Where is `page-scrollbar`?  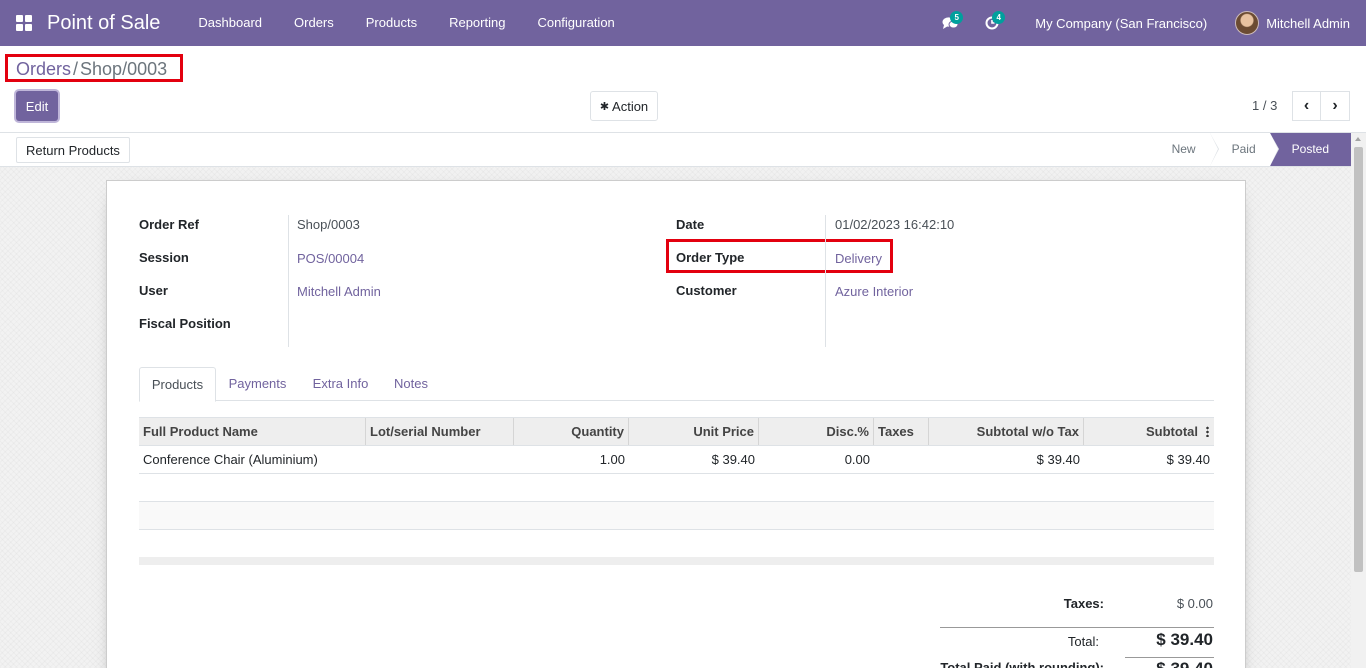 page-scrollbar is located at coordinates (1358, 400).